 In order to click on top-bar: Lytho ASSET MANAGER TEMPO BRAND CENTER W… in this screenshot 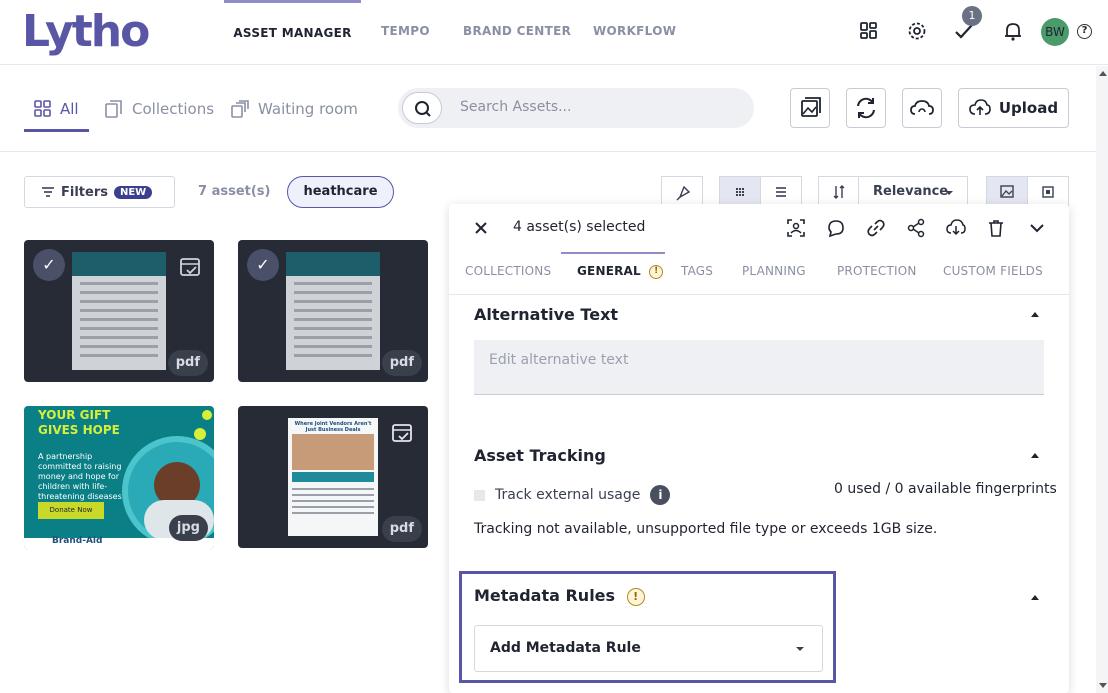, I will do `click(554, 32)`.